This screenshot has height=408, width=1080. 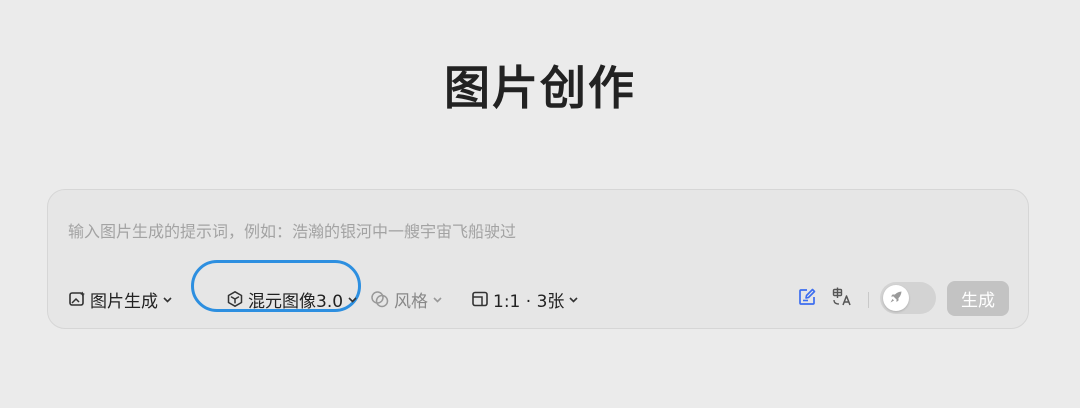 I want to click on ratio-count-label: 1:1 · 3张, so click(x=529, y=301).